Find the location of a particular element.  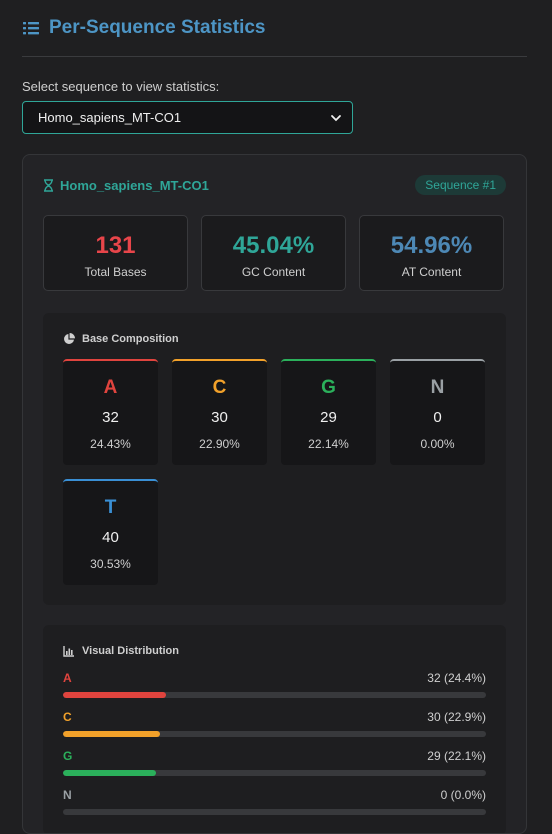

distribution-base: G is located at coordinates (68, 756).